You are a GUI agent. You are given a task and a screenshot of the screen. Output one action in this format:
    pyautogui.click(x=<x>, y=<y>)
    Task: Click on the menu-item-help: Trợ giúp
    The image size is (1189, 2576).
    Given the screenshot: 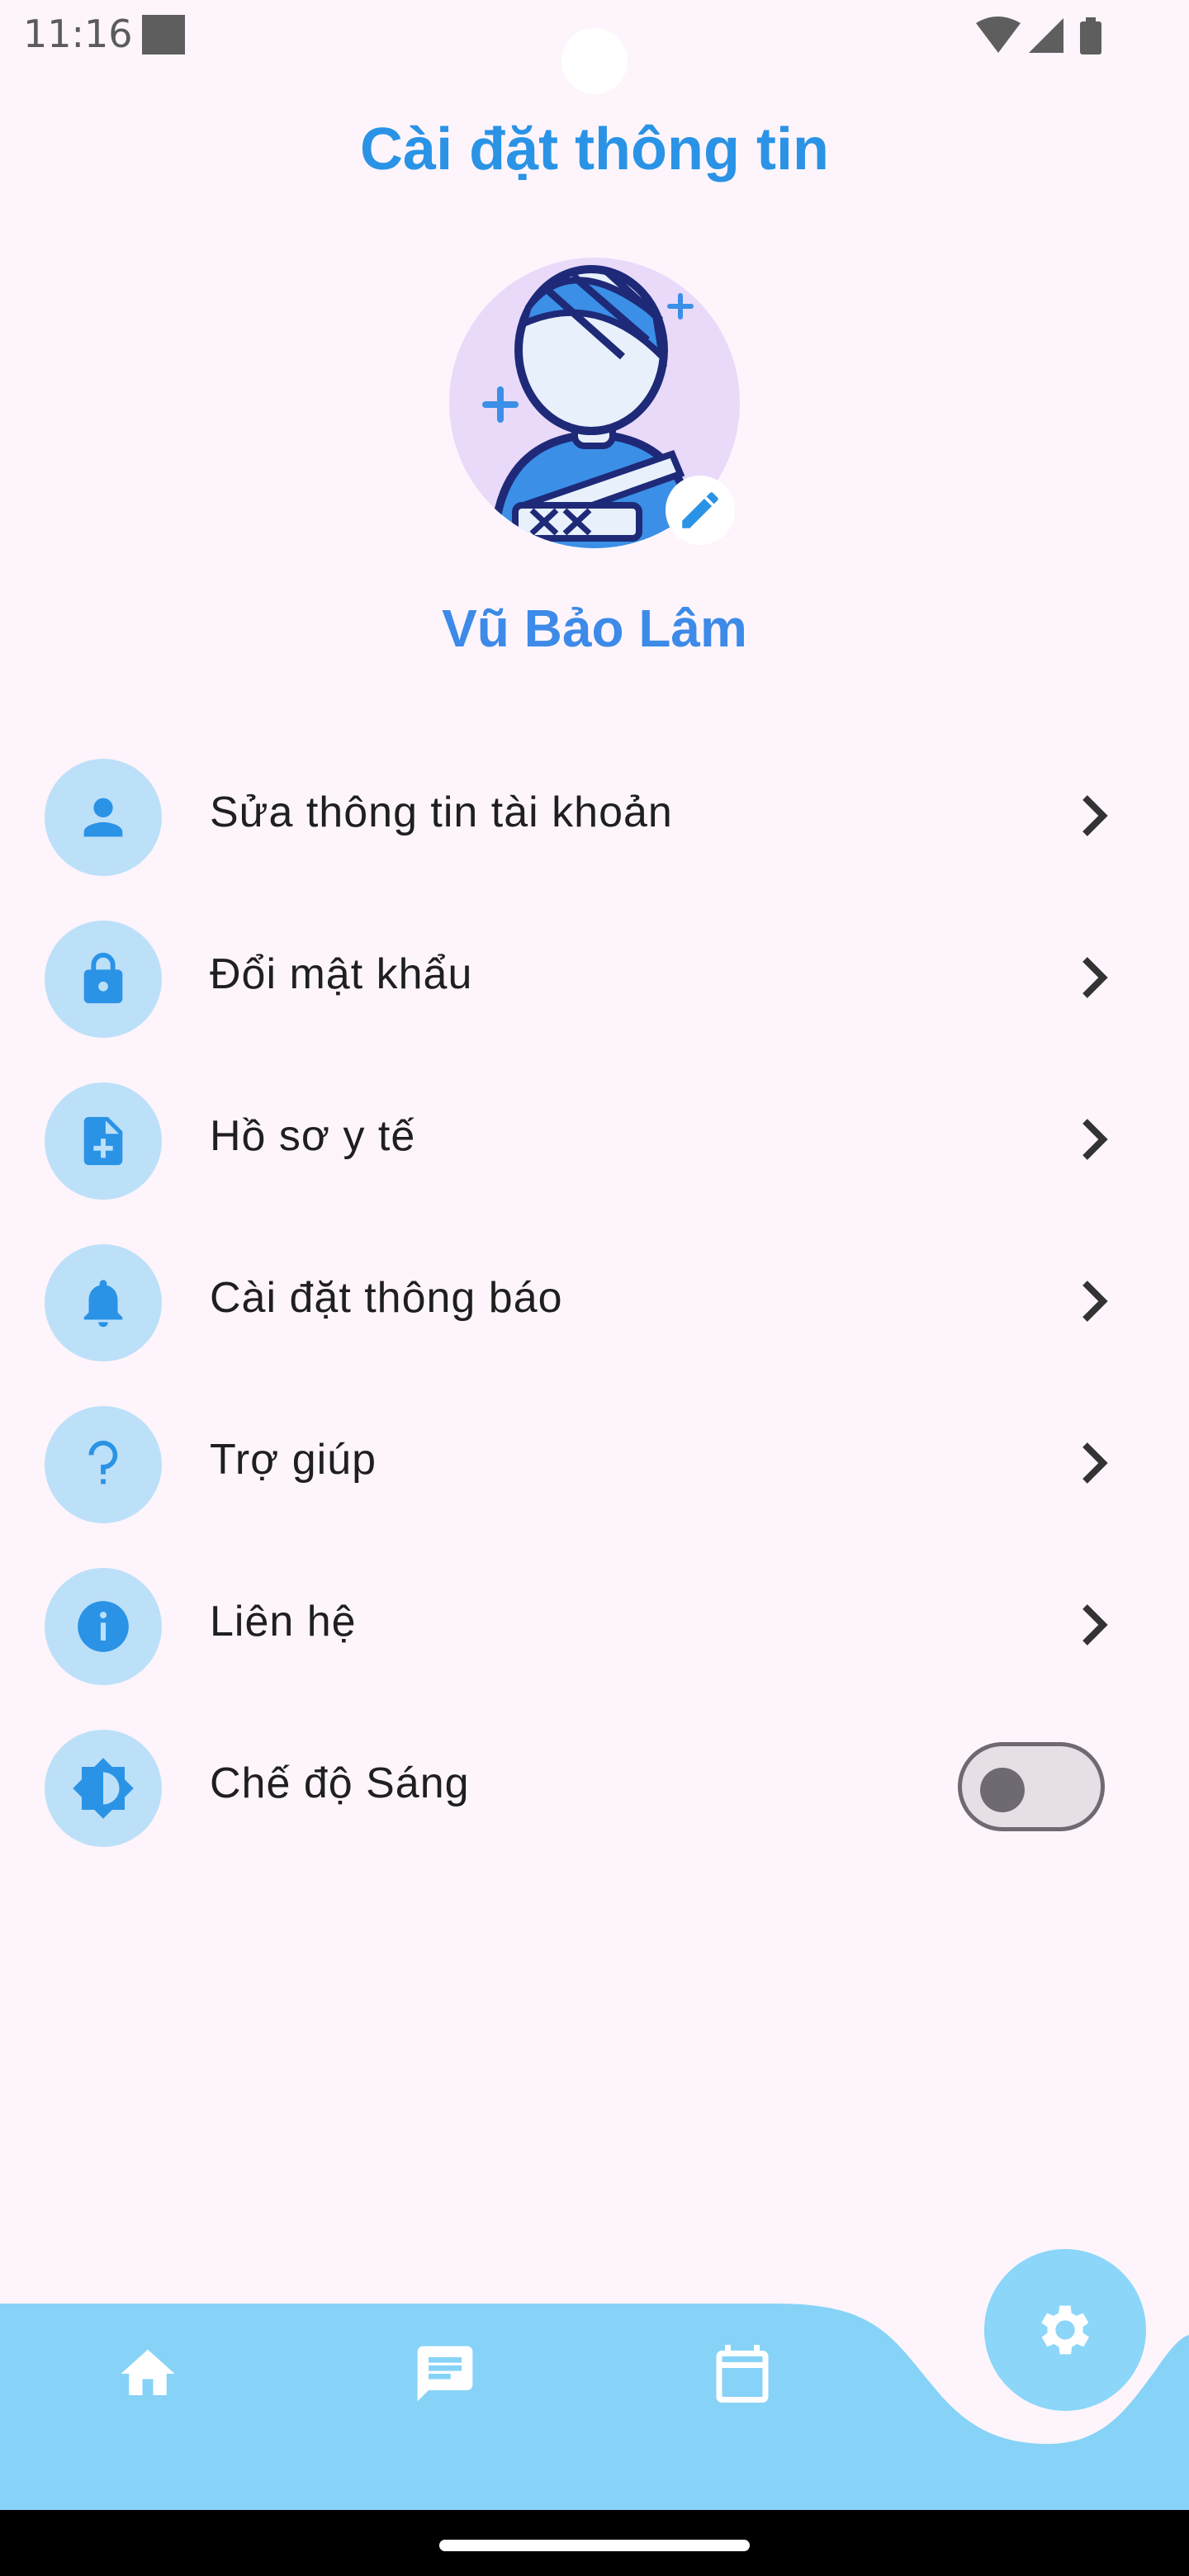 What is the action you would take?
    pyautogui.click(x=594, y=1464)
    